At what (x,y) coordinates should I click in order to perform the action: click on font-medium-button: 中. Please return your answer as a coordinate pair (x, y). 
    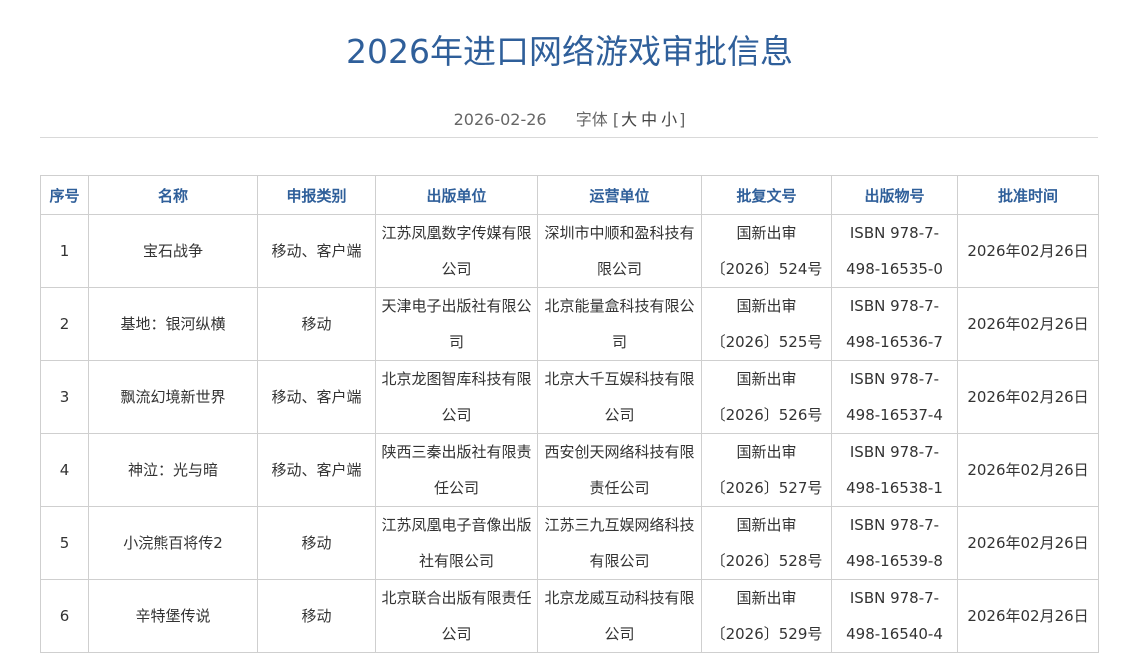
    Looking at the image, I should click on (649, 119).